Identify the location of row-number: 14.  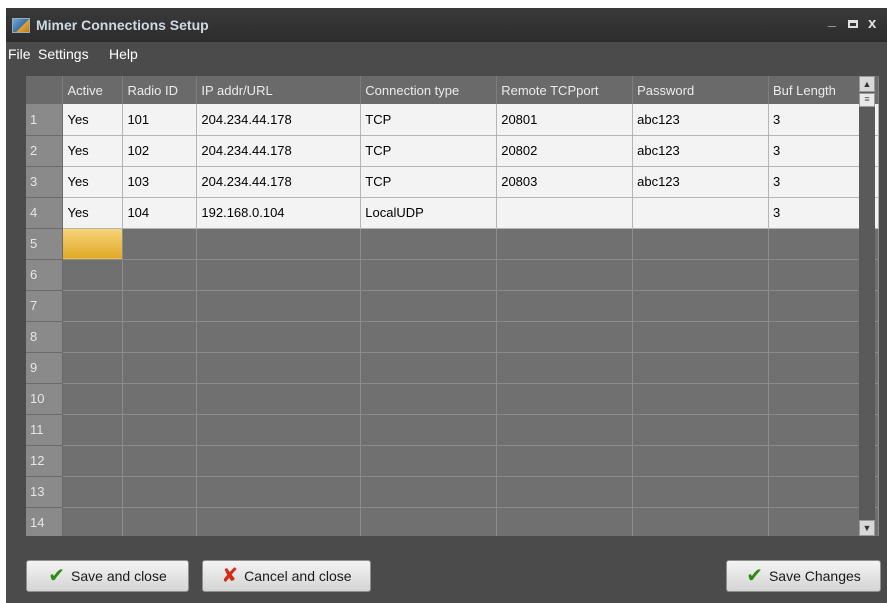
(45, 521).